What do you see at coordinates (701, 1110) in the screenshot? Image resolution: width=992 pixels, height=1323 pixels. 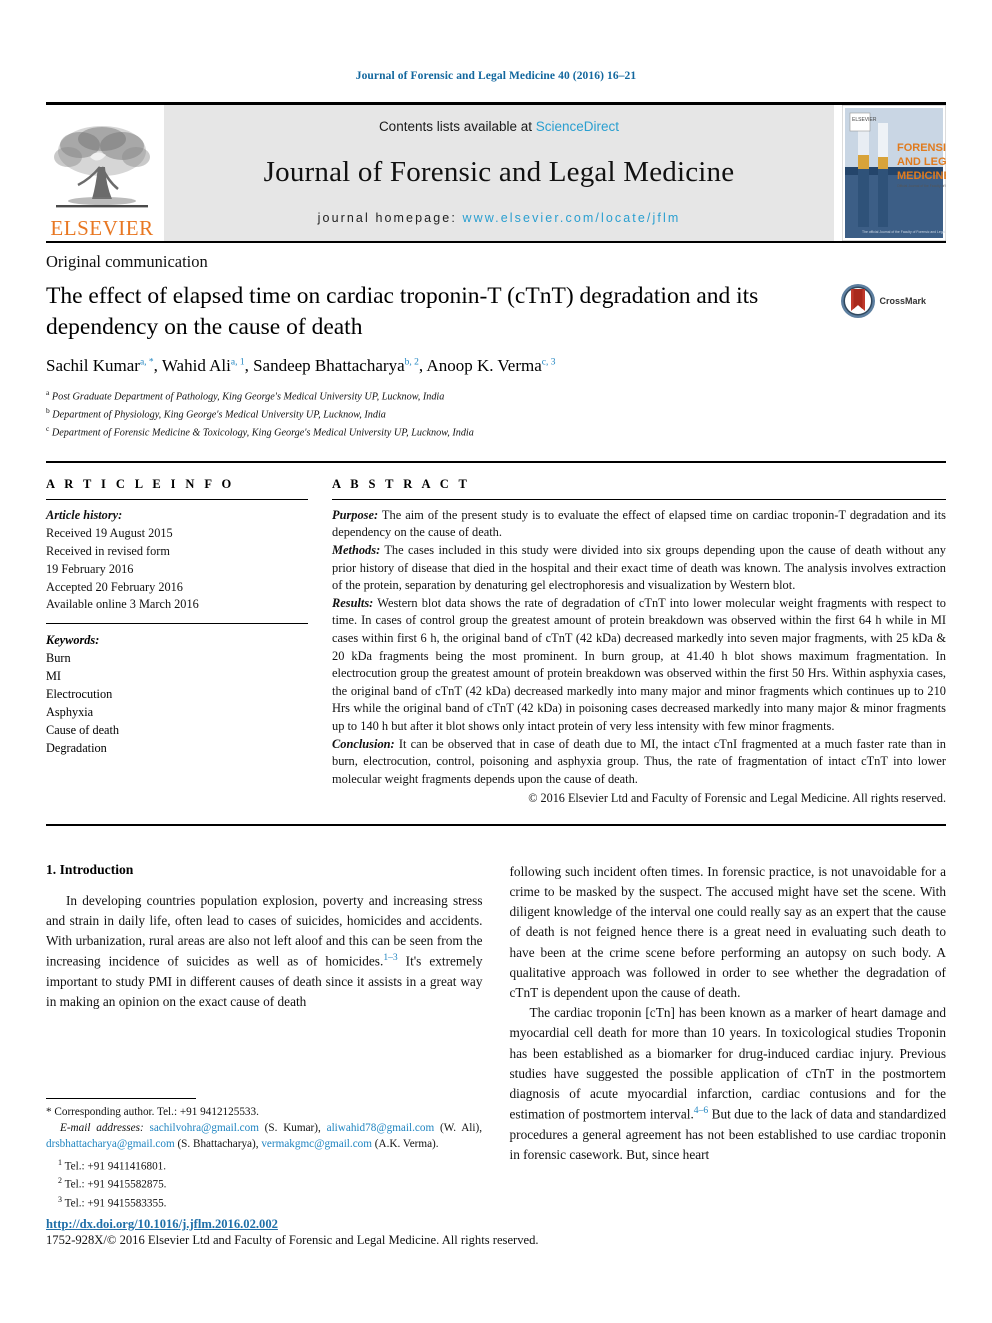 I see `citation-ref-4-6: 4–6` at bounding box center [701, 1110].